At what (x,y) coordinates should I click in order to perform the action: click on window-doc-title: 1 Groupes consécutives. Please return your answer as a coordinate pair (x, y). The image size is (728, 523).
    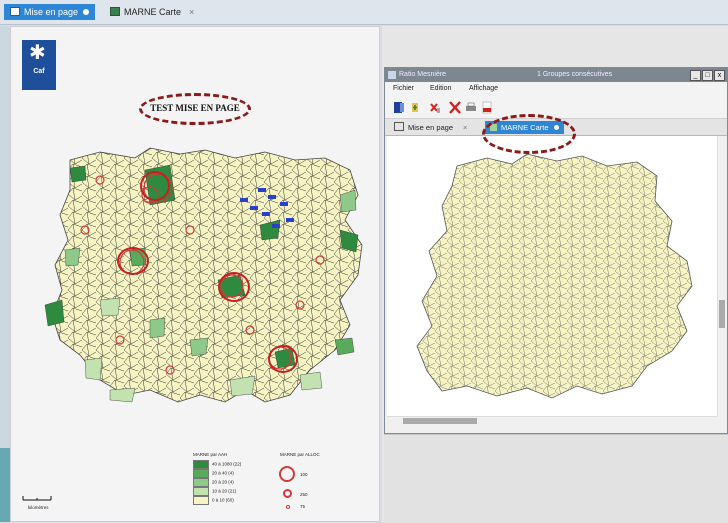
    Looking at the image, I should click on (575, 74).